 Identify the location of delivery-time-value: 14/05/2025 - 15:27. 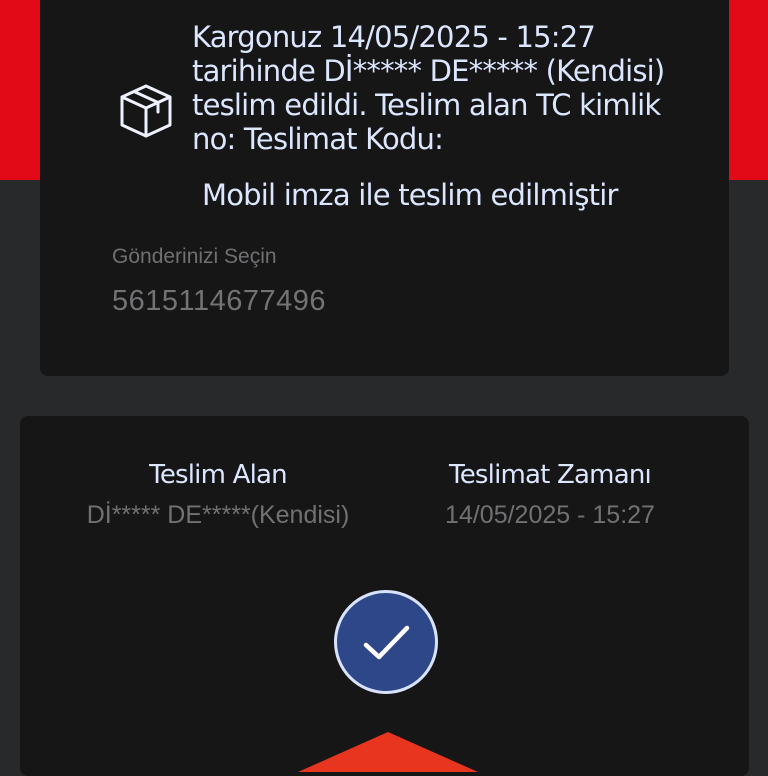
(550, 515).